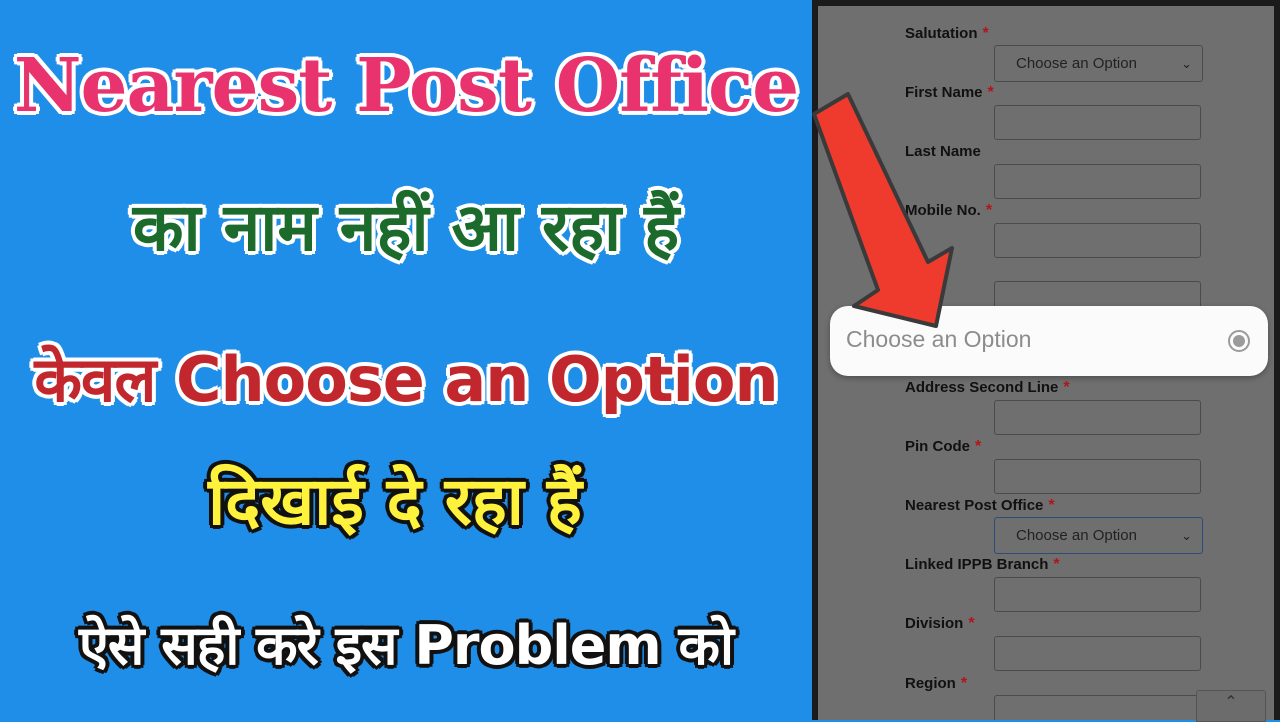 Image resolution: width=1280 pixels, height=722 pixels. I want to click on dropdown-option-text: Choose an Option, so click(939, 339).